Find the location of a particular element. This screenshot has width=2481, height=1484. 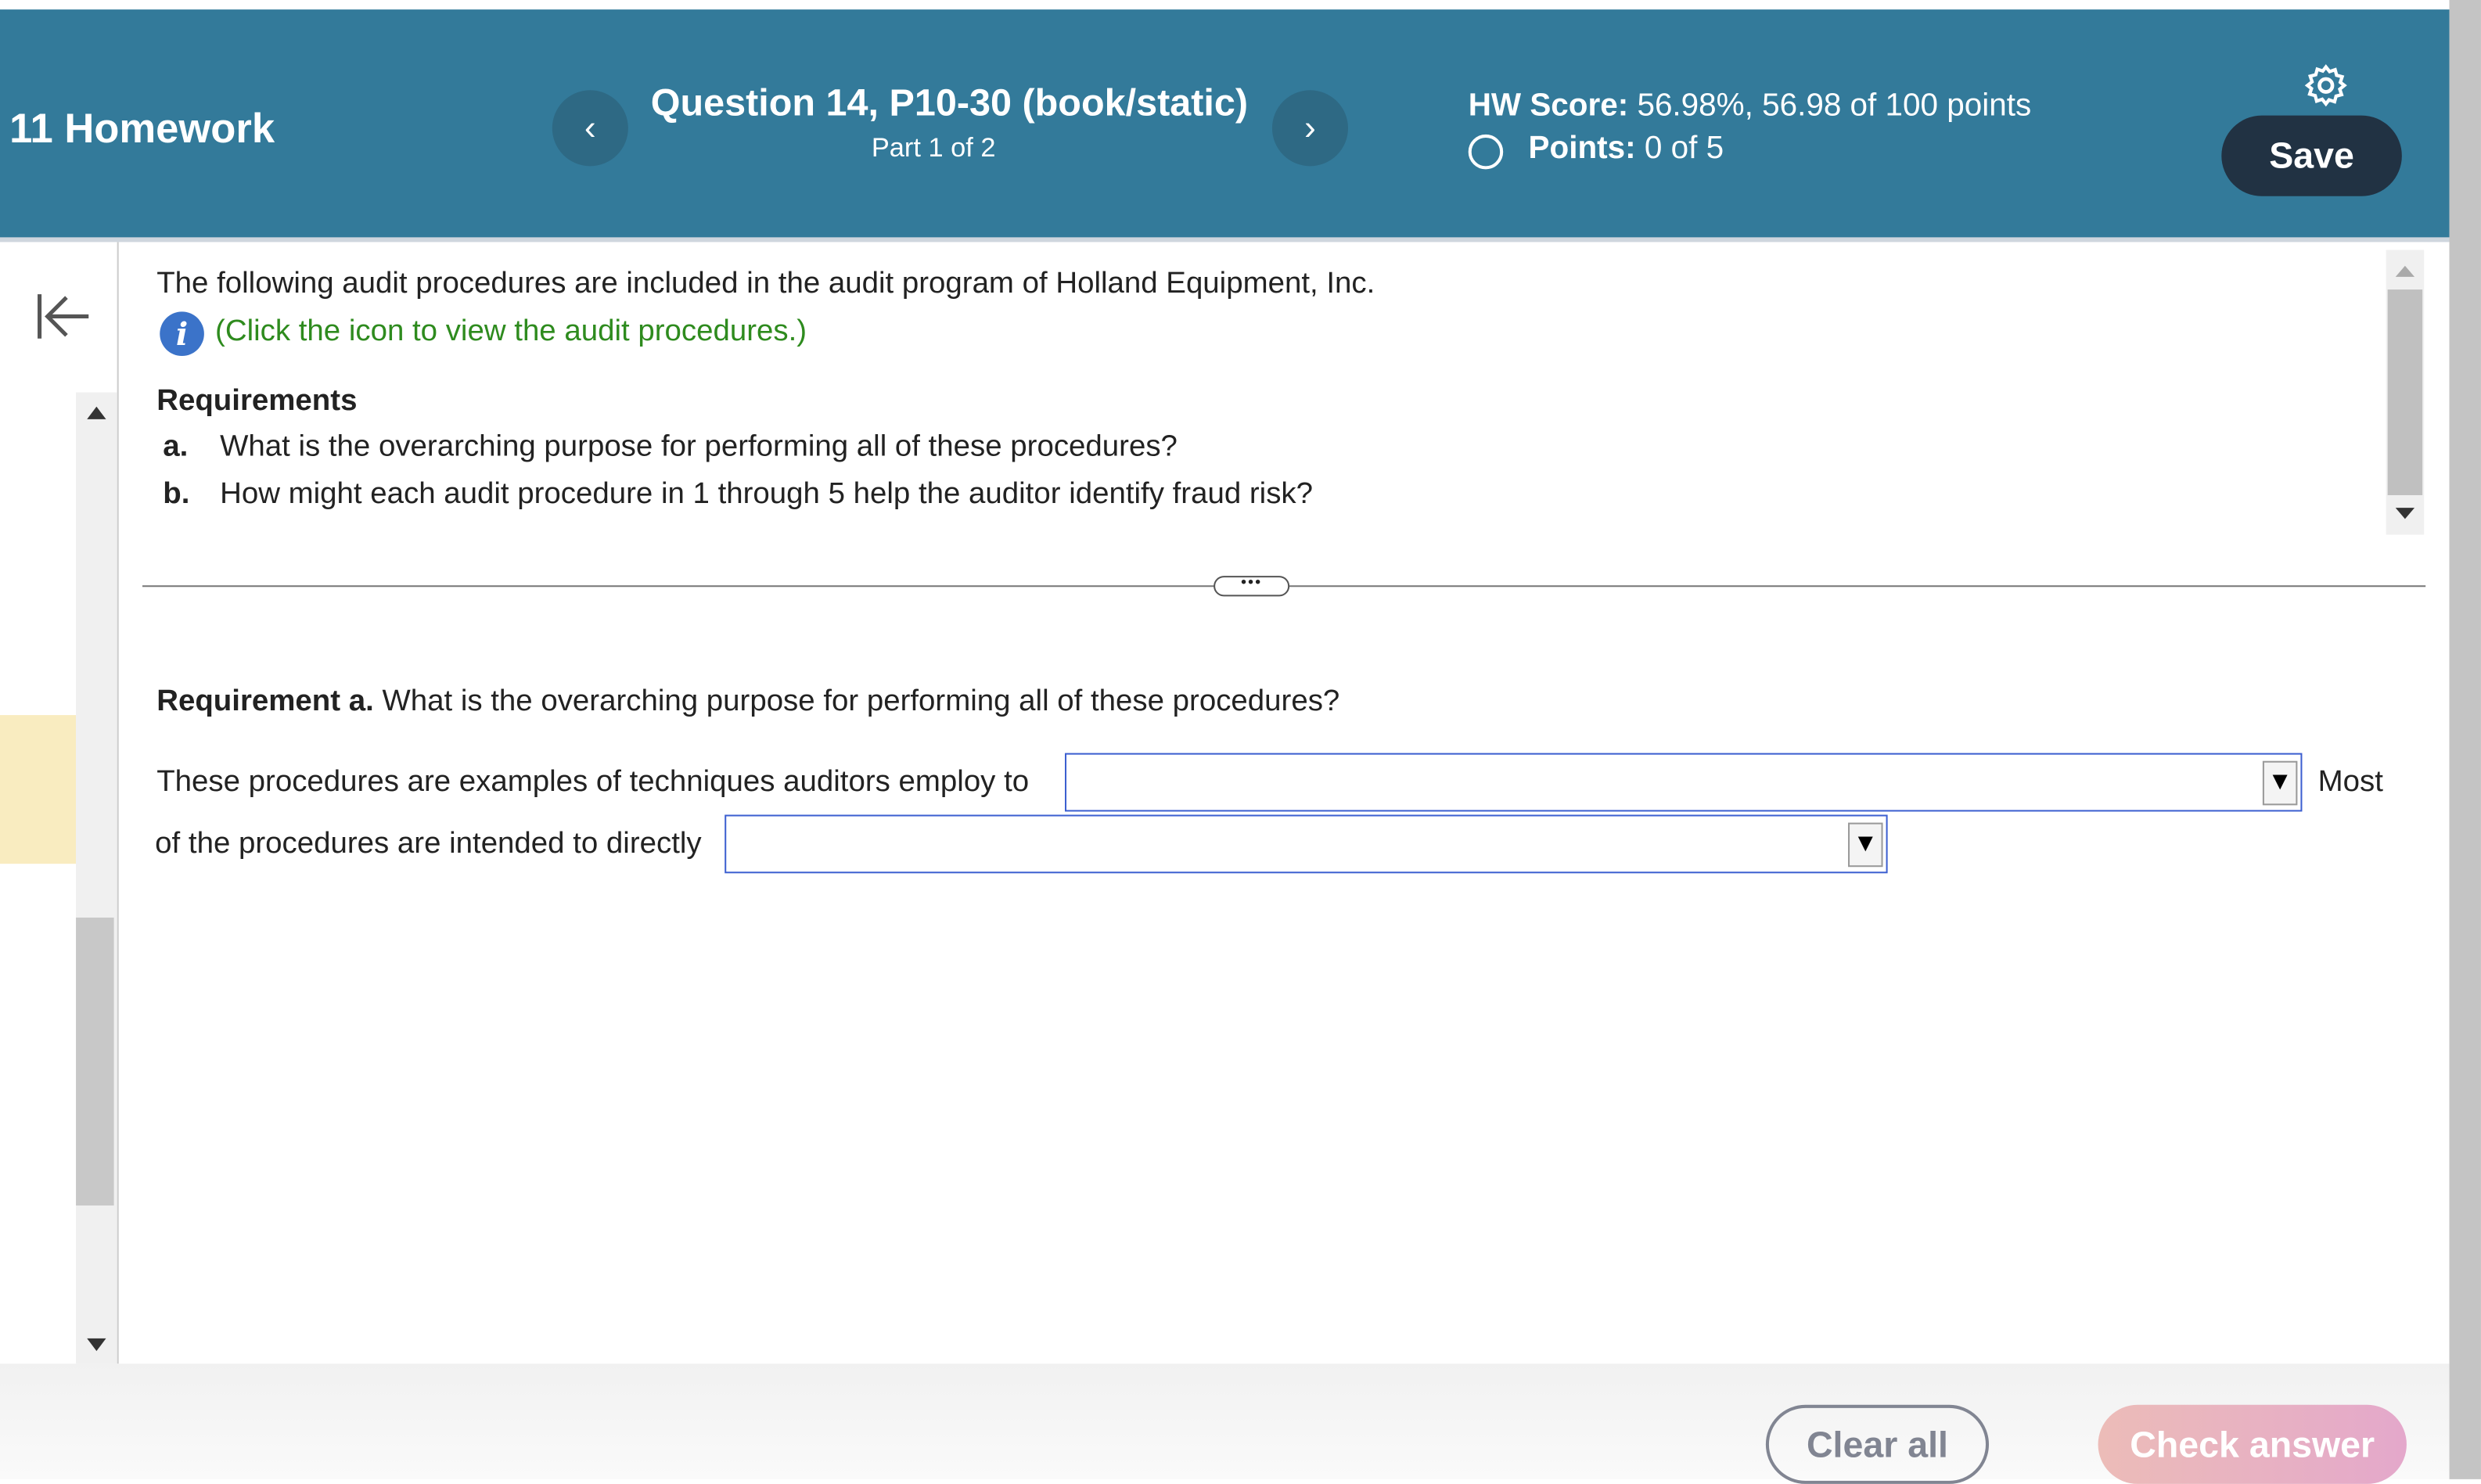

requirement-letter: a. is located at coordinates (176, 447).